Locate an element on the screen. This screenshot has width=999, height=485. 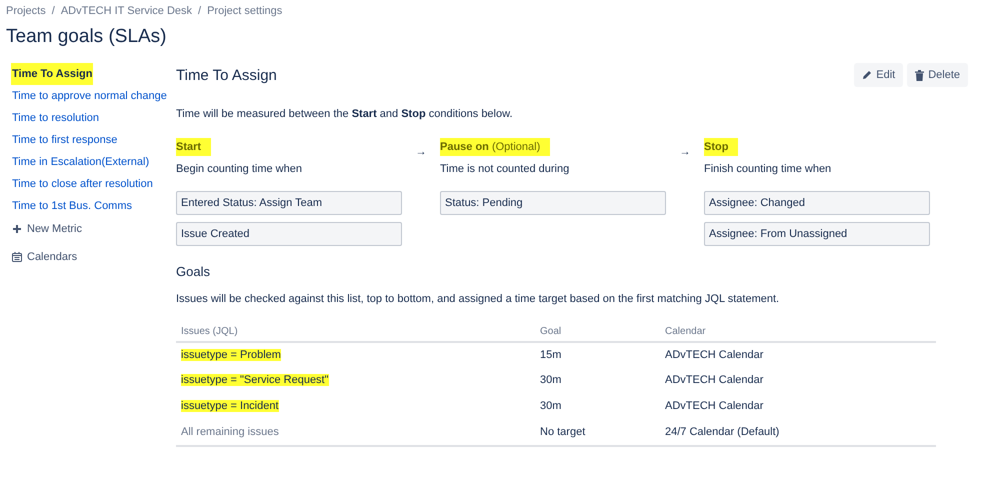
trash-icon is located at coordinates (919, 75).